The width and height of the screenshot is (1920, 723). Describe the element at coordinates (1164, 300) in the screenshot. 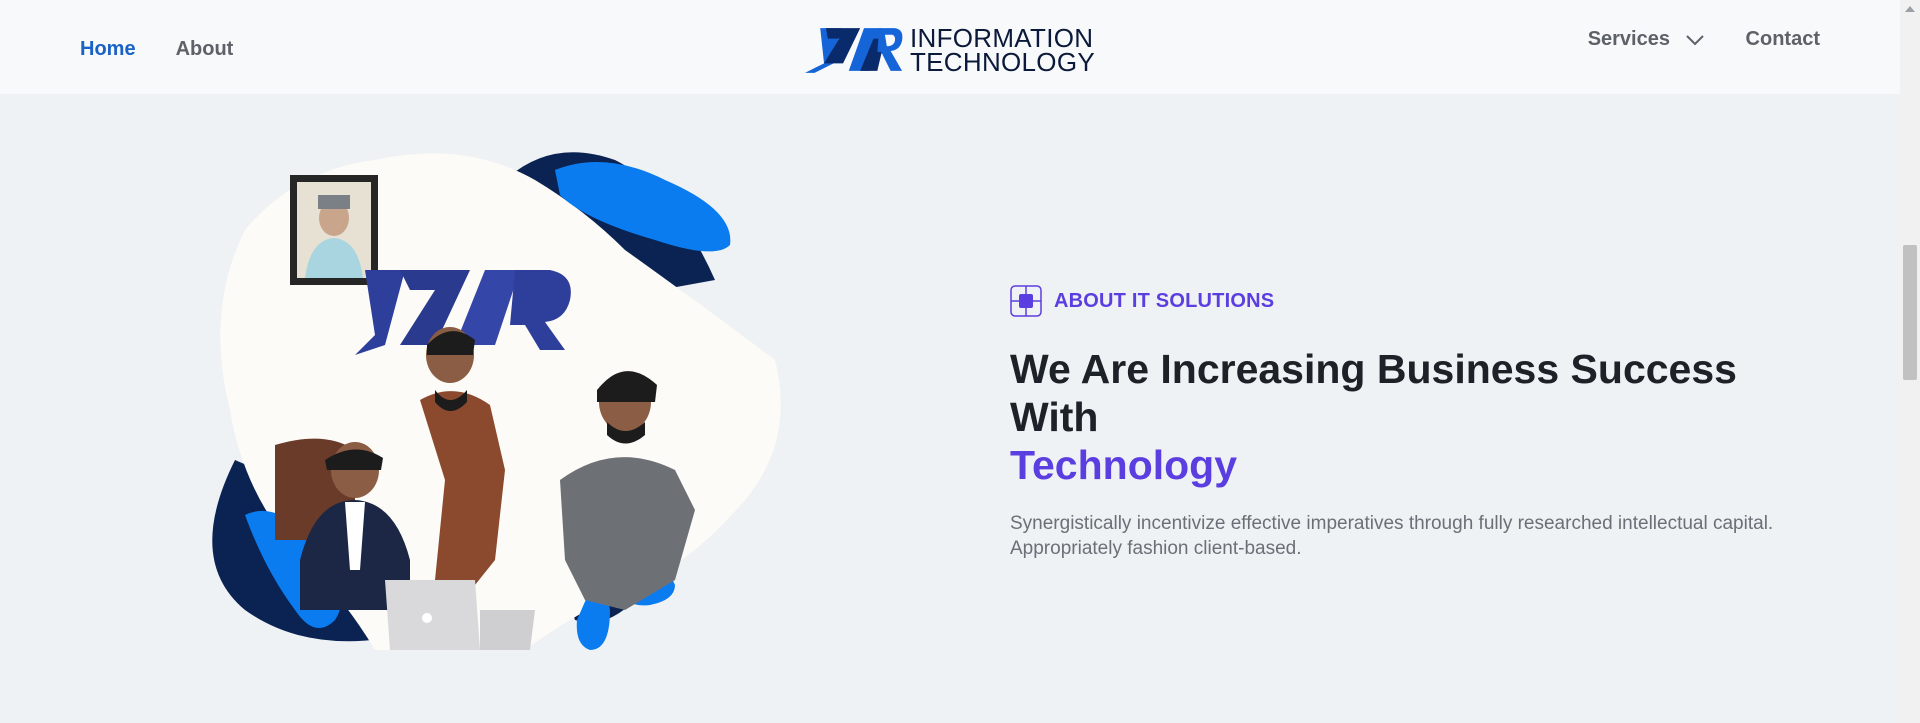

I see `eyebrow-label: ABOUT IT SOLUTIONS` at that location.